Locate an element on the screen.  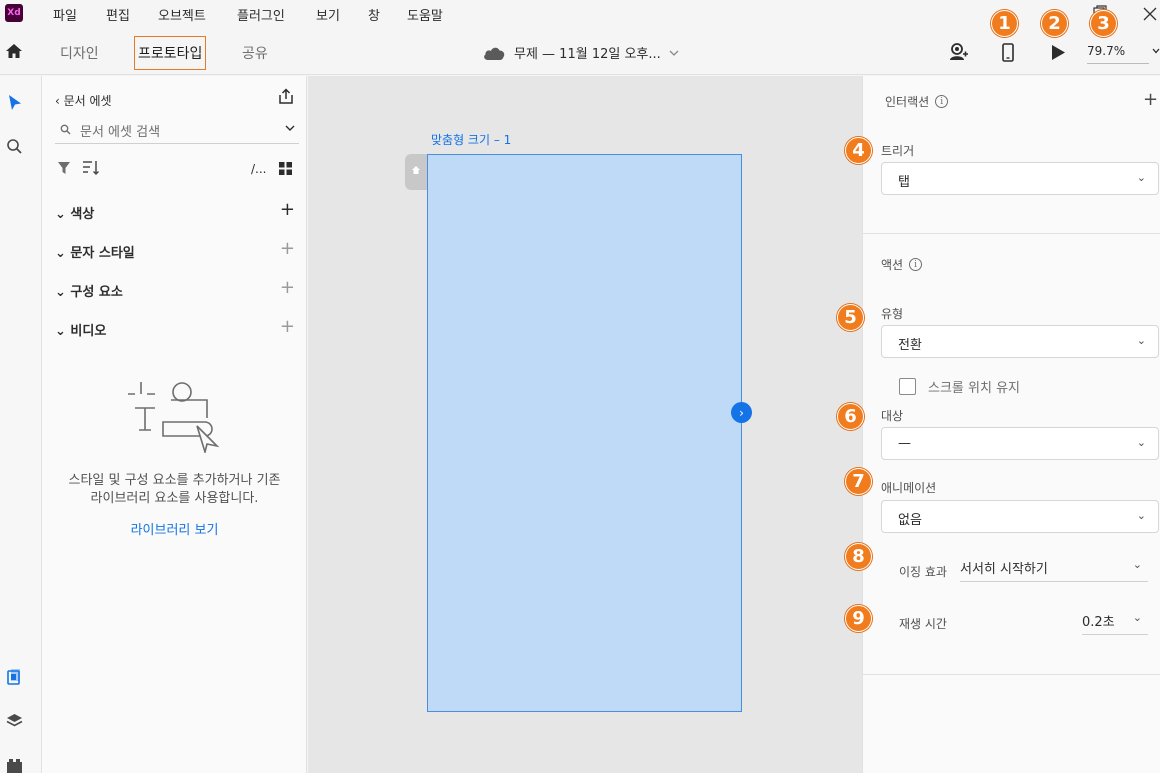
document-assets-icon is located at coordinates (14, 677).